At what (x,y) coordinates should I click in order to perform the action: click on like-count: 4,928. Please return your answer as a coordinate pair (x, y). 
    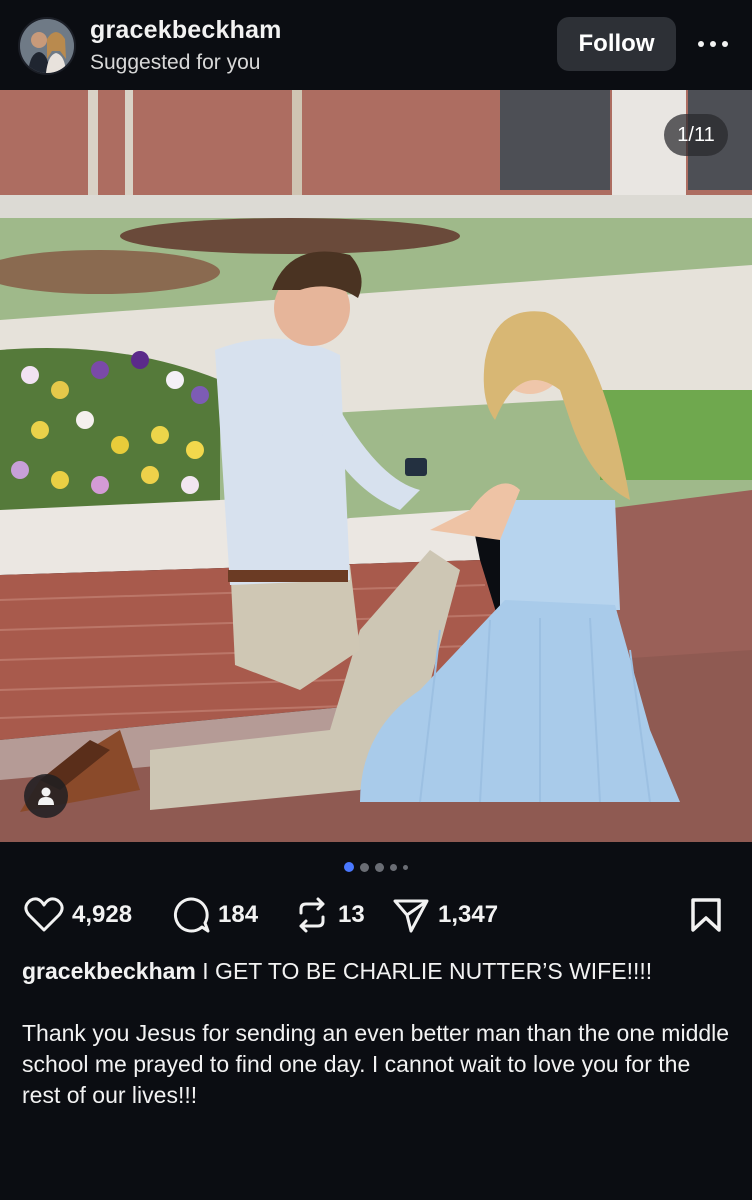
    Looking at the image, I should click on (102, 914).